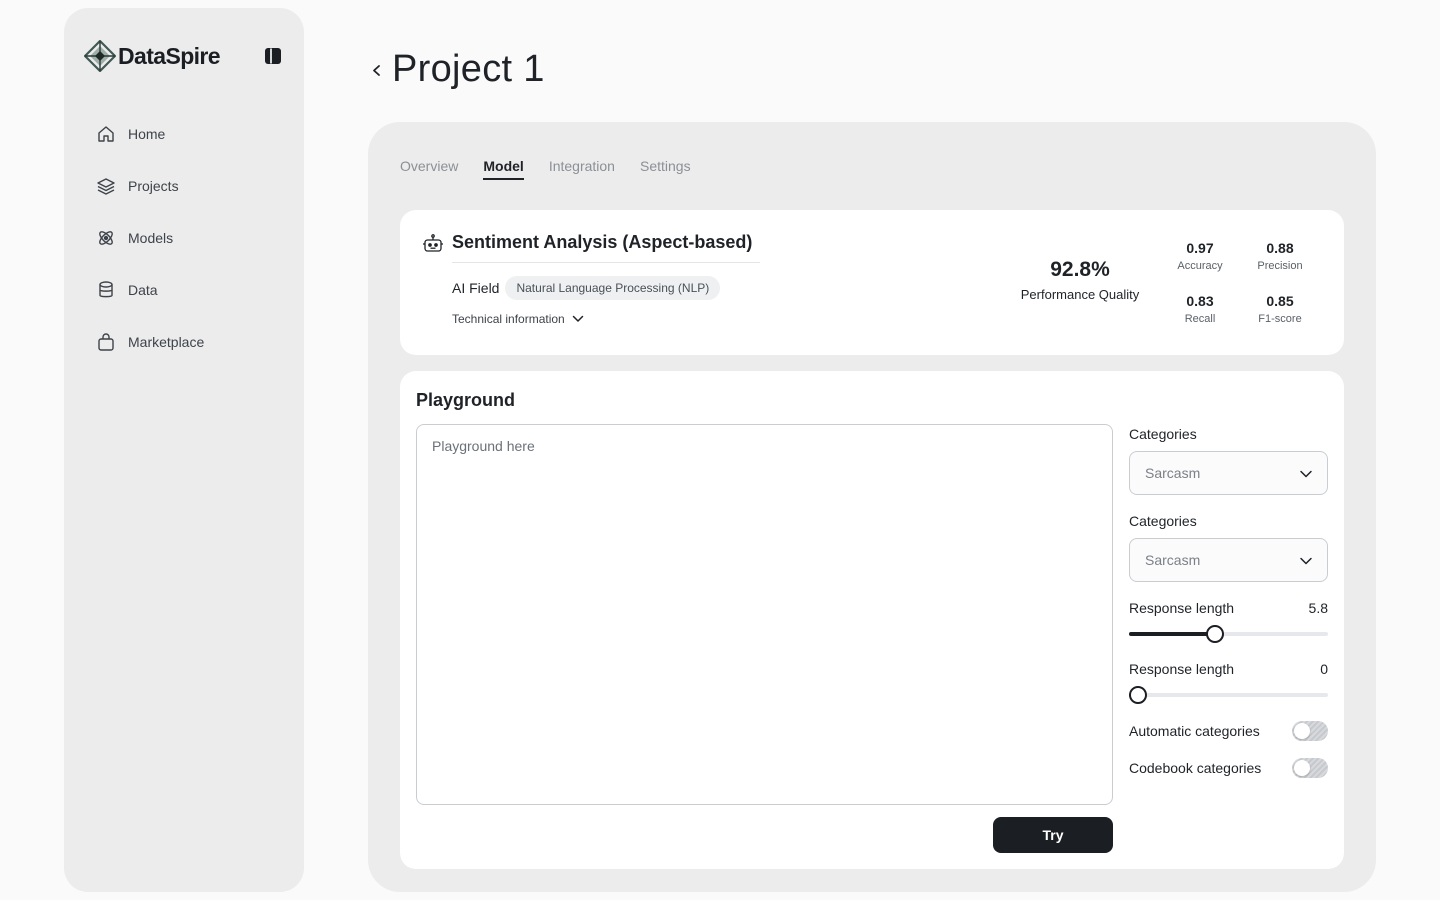 This screenshot has height=900, width=1440. What do you see at coordinates (377, 70) in the screenshot?
I see `back-arrow-icon` at bounding box center [377, 70].